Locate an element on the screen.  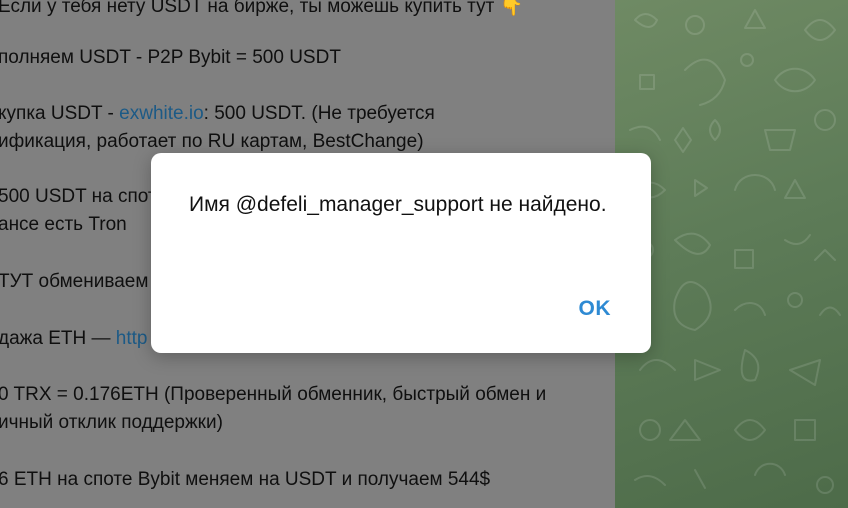
dialog-message: Имя @defeli_manager_support не найдено. is located at coordinates (398, 204).